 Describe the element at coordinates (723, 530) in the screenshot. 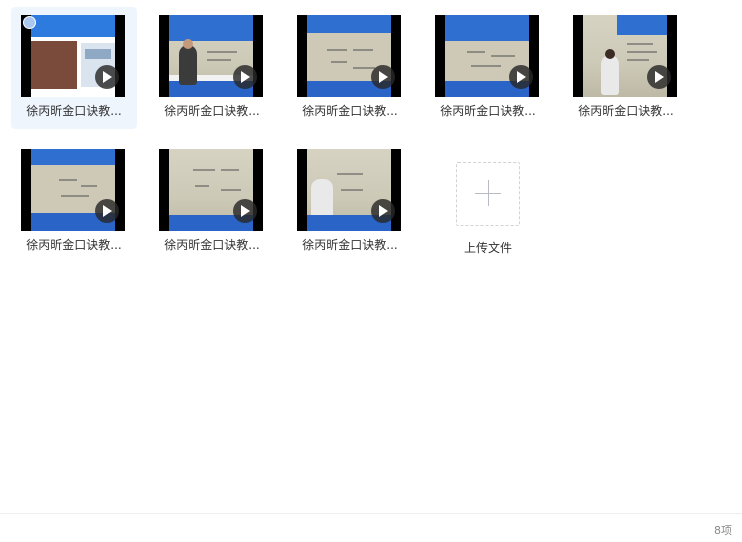

I see `item-count: 8项` at that location.